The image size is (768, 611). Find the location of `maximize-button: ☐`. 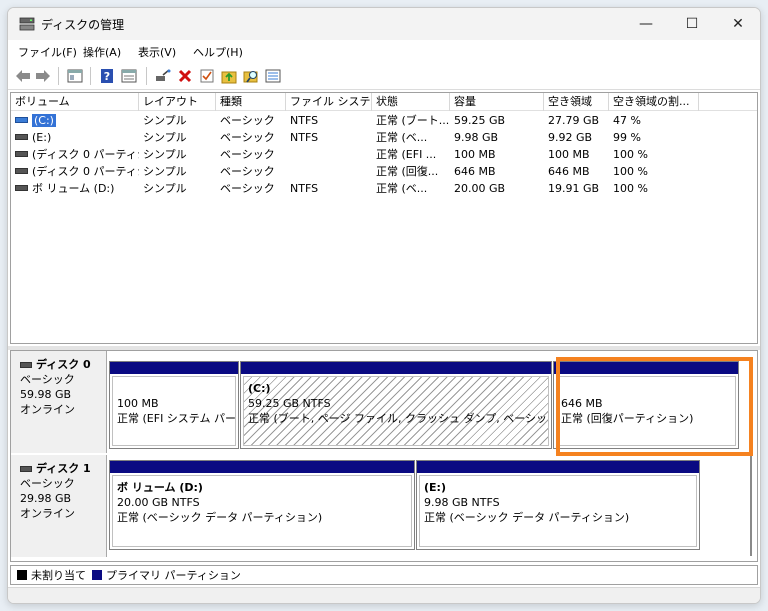

maximize-button: ☐ is located at coordinates (692, 24).